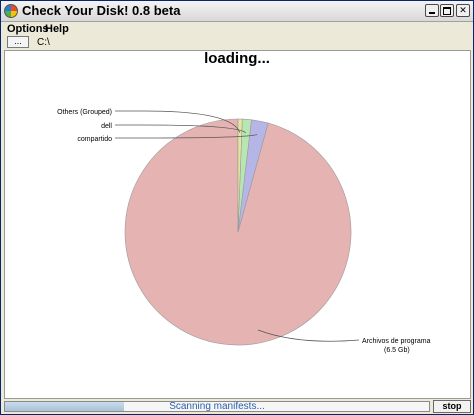 The width and height of the screenshot is (474, 415). Describe the element at coordinates (397, 350) in the screenshot. I see `pie-sublabel-0: (6.5 Gb)` at that location.